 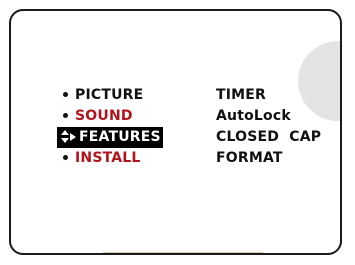 I want to click on submenu-item-autolock: AutoLock, so click(x=276, y=116).